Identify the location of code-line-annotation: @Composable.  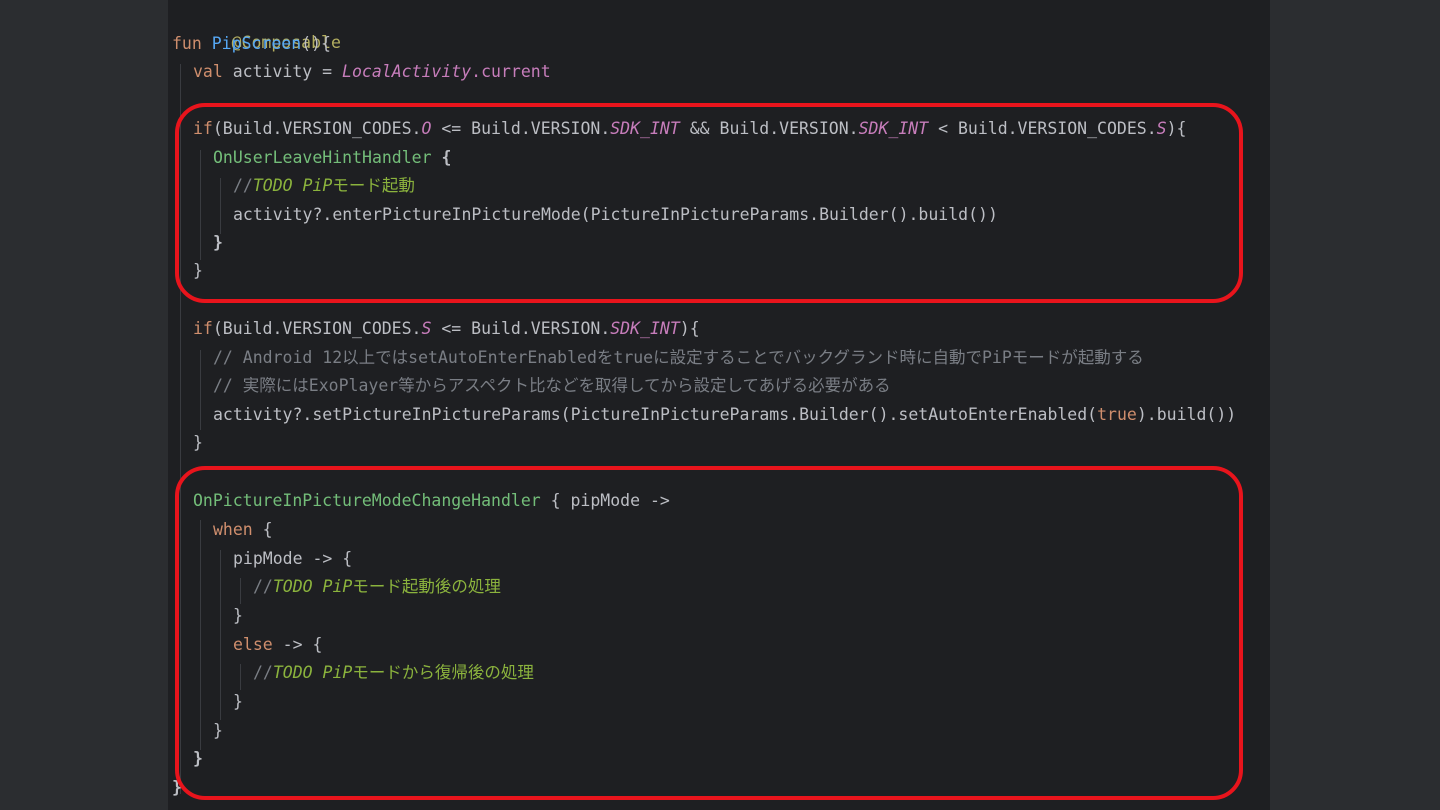
(256, 26).